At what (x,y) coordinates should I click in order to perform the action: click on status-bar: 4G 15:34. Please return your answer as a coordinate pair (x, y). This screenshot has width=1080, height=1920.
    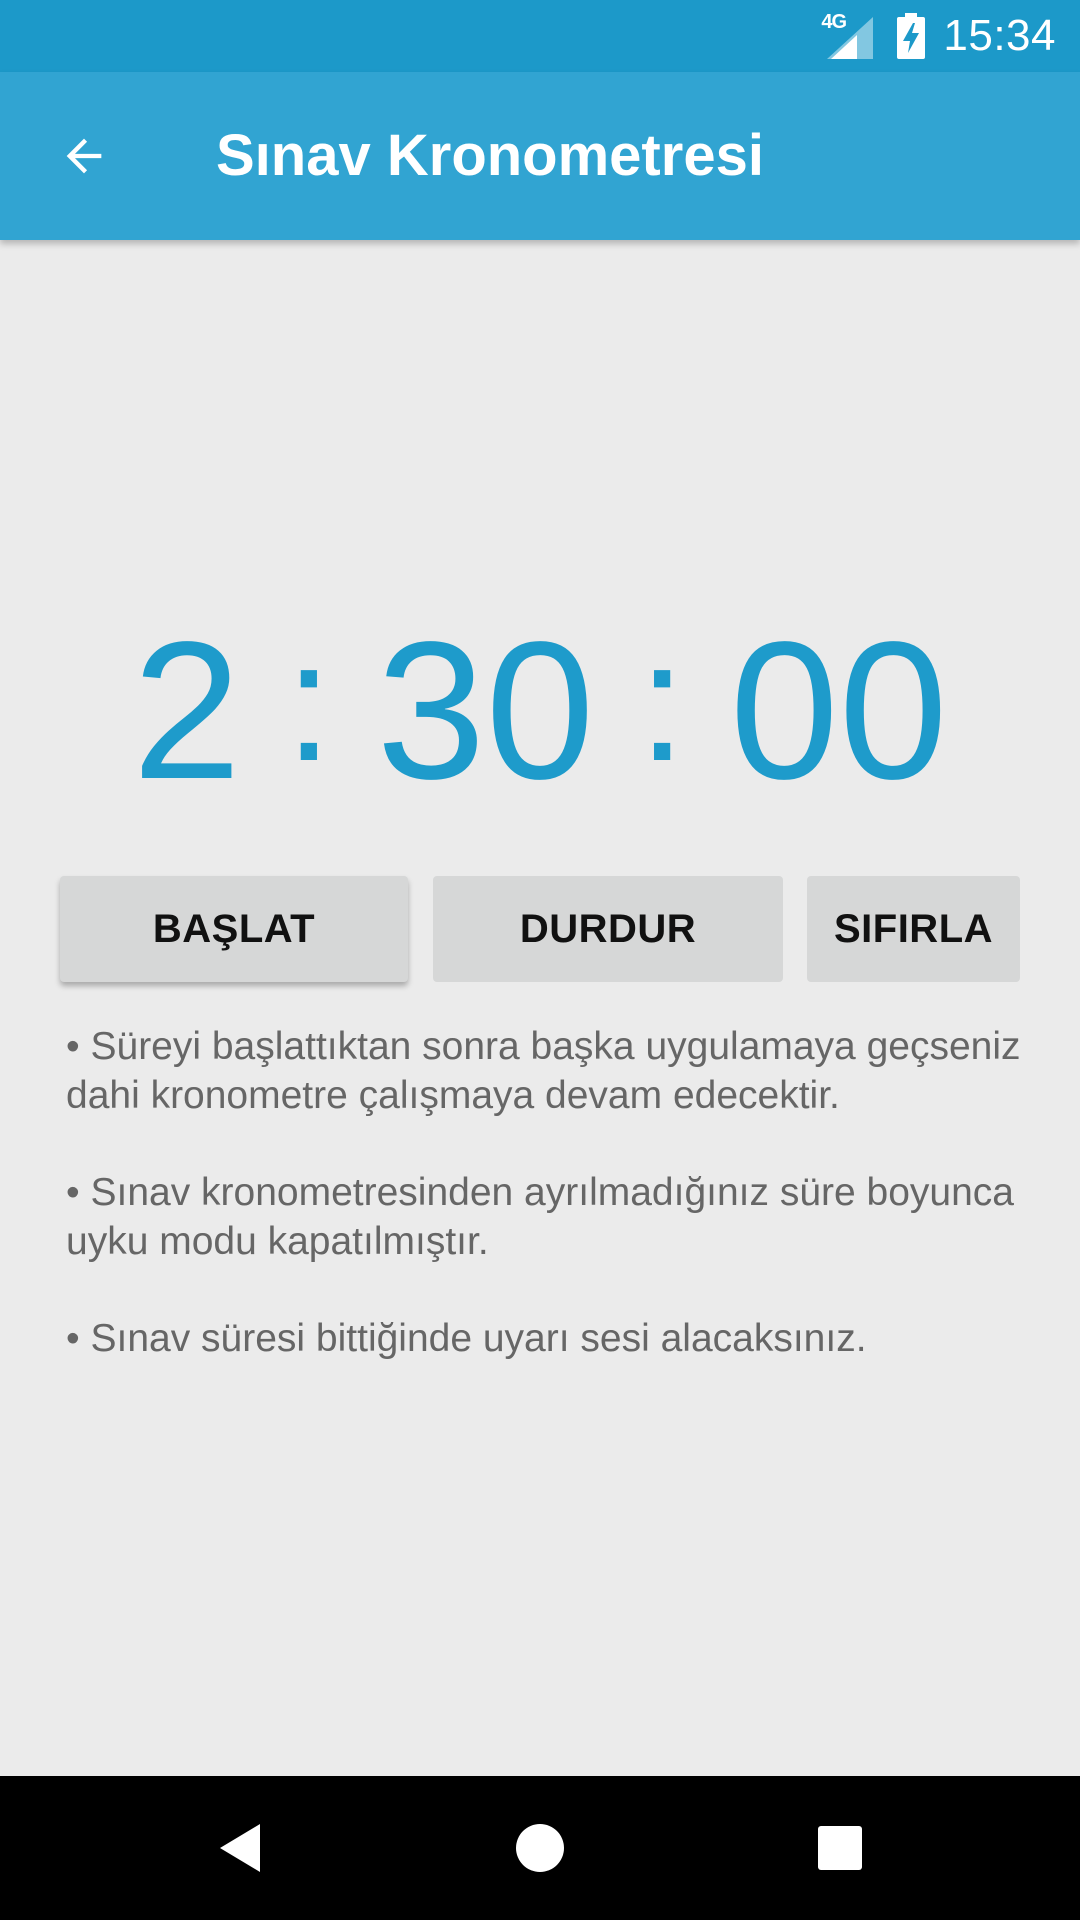
    Looking at the image, I should click on (540, 36).